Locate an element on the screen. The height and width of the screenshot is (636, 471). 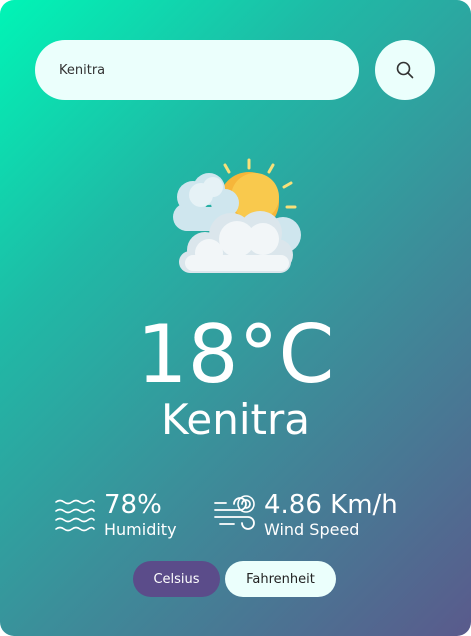
partly-cloudy-sun-icon is located at coordinates (237, 215).